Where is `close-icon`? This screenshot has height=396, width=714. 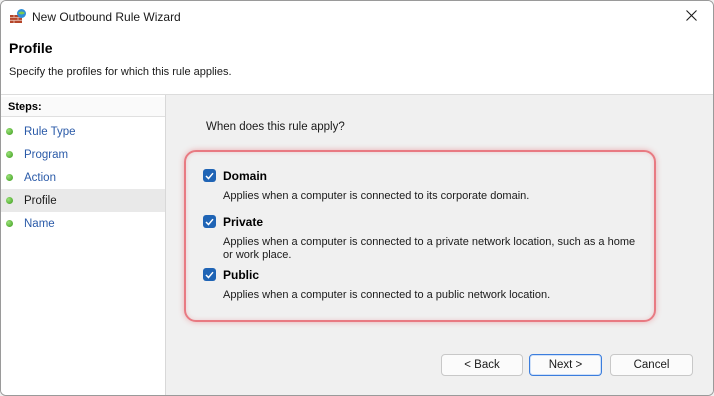
close-icon is located at coordinates (691, 16).